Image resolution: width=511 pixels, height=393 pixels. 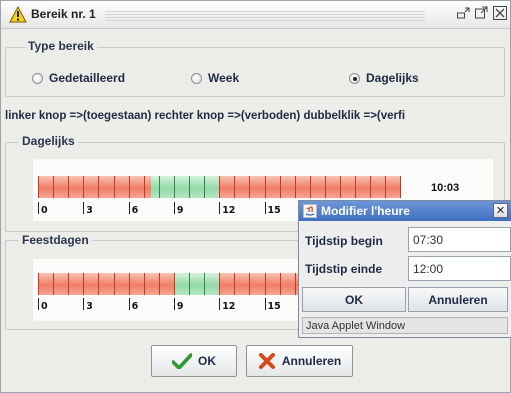 I want to click on warning-icon, so click(x=18, y=14).